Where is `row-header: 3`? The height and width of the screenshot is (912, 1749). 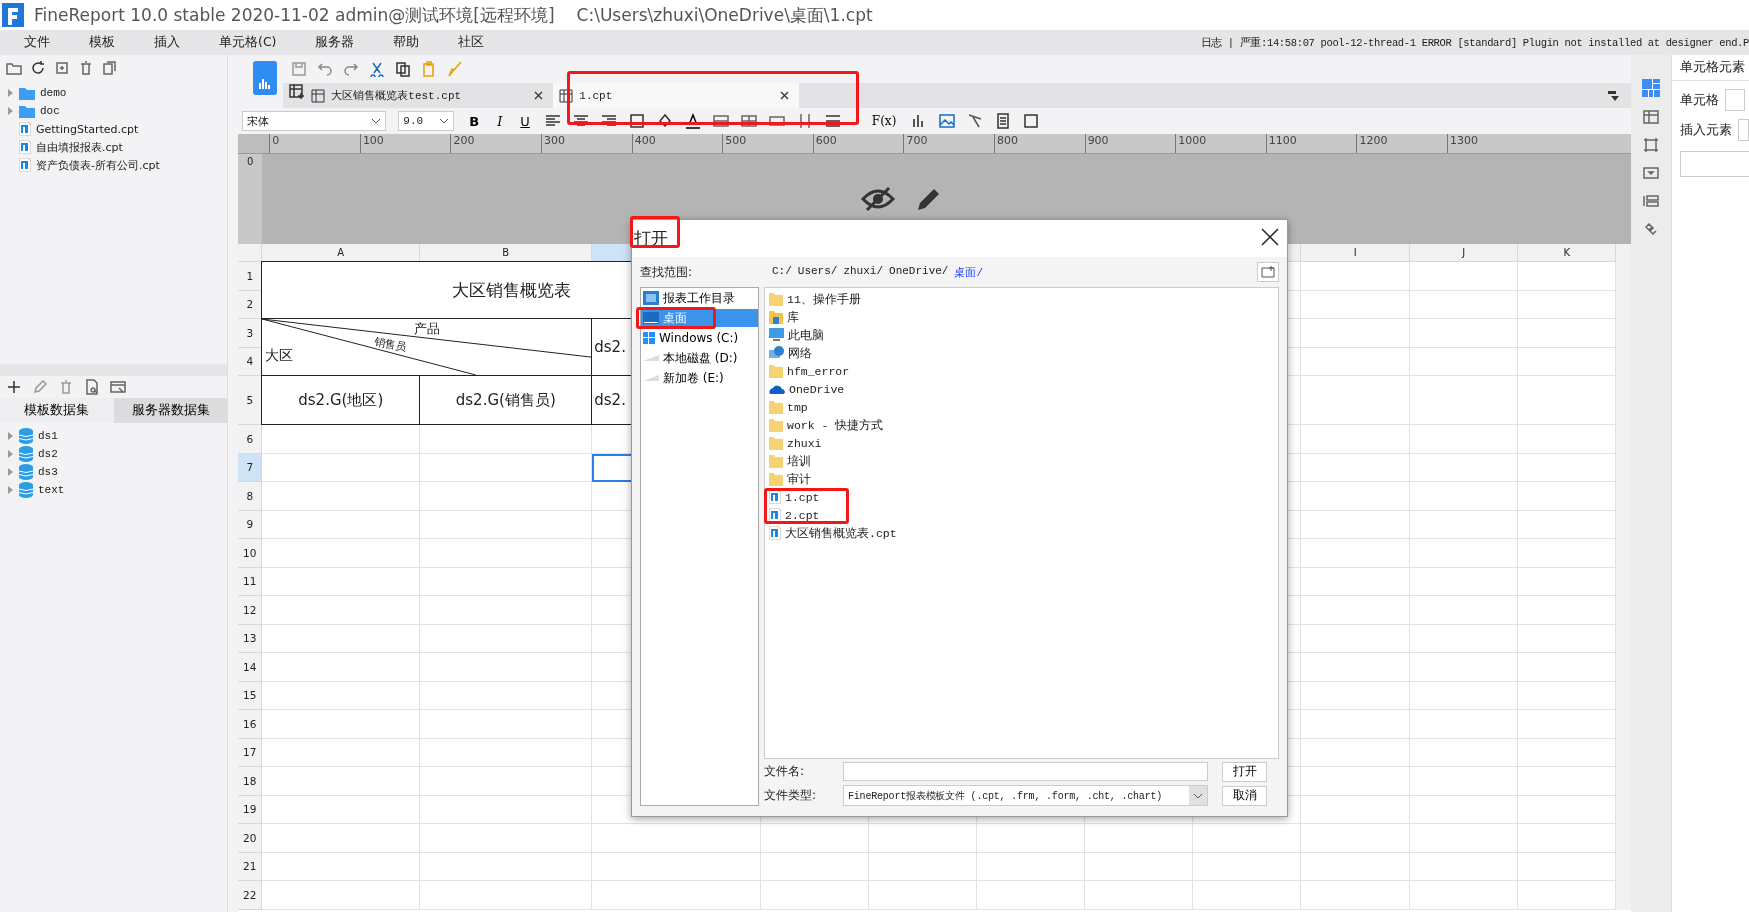
row-header: 3 is located at coordinates (250, 333).